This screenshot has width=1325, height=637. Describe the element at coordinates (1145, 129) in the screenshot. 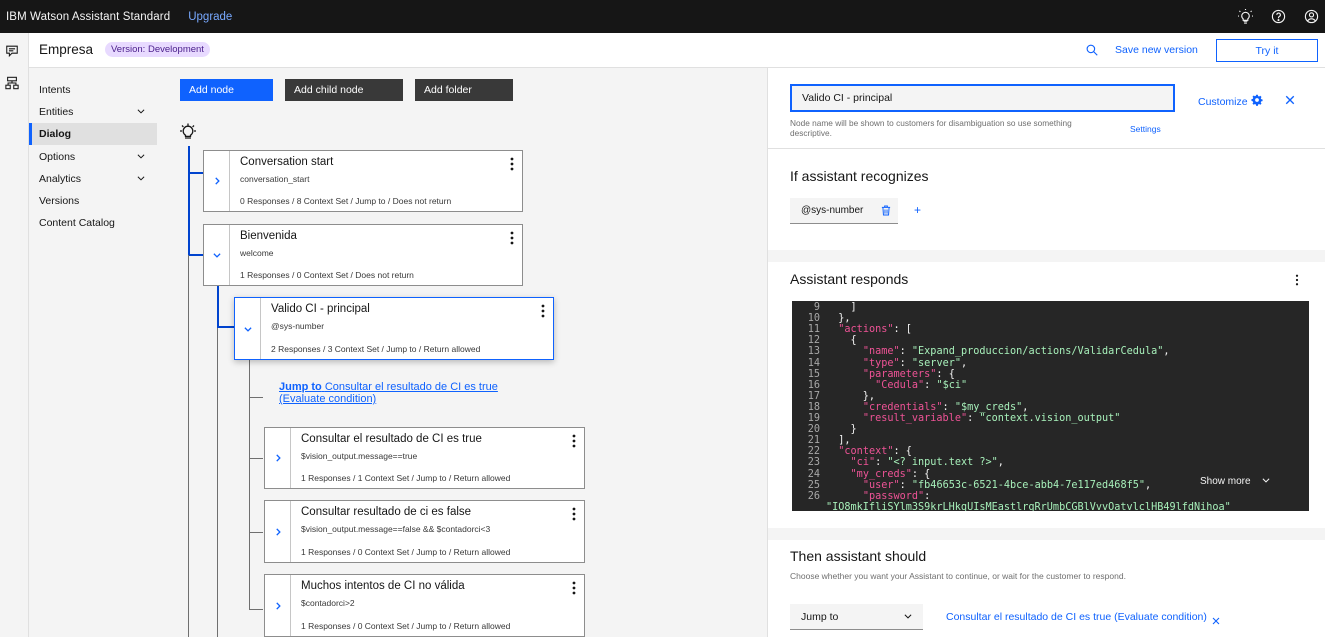

I see `settings-link: Settings` at that location.